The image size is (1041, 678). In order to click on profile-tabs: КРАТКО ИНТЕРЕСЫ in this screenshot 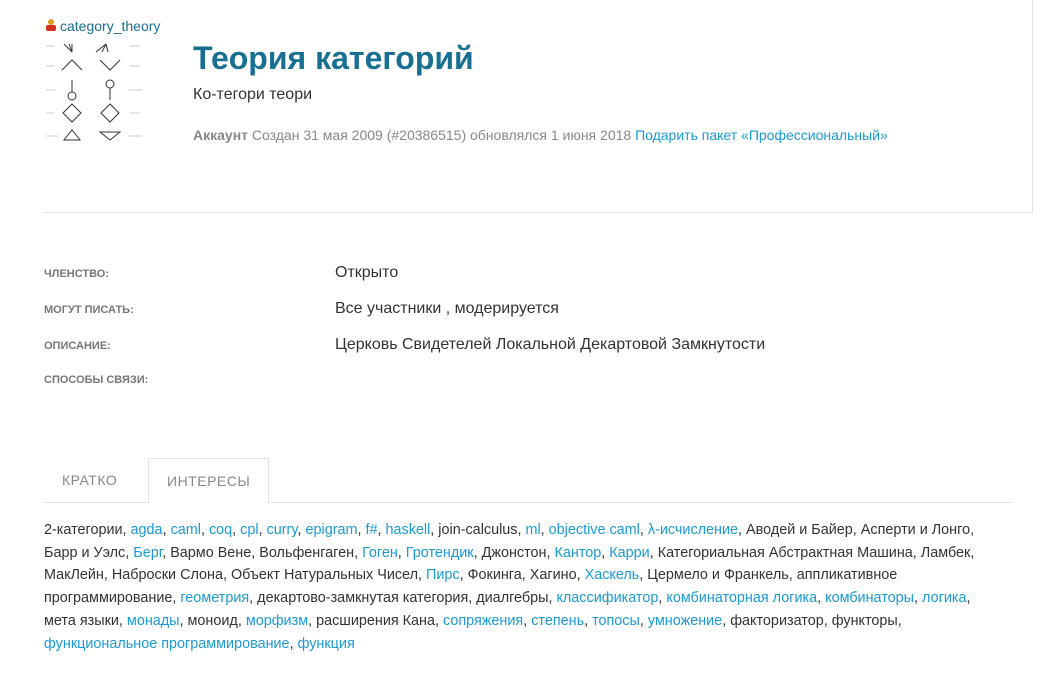, I will do `click(528, 481)`.